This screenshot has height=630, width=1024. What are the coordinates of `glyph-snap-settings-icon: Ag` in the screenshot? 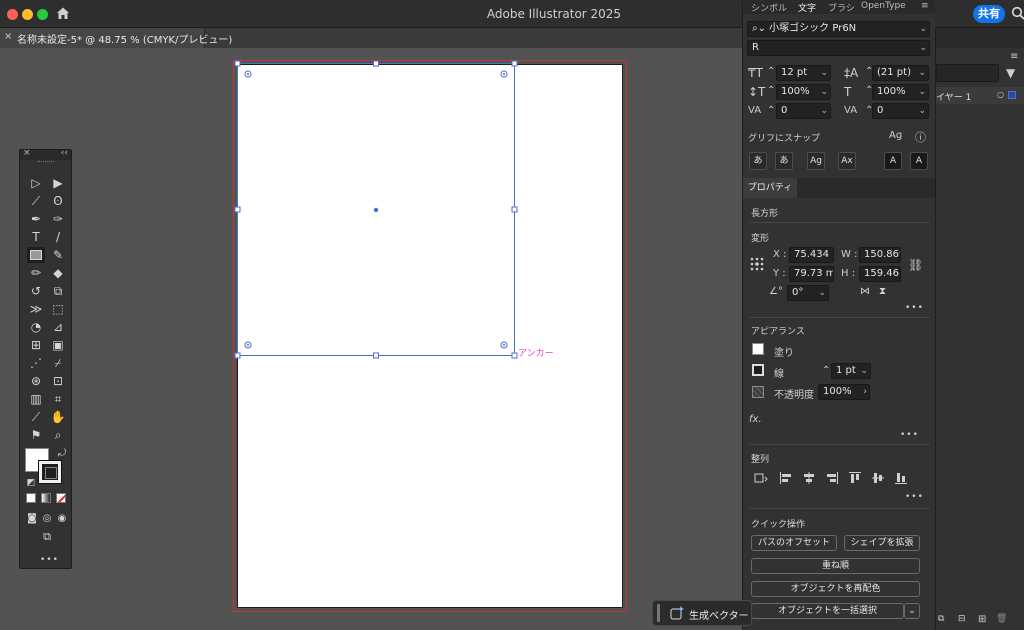 It's located at (895, 135).